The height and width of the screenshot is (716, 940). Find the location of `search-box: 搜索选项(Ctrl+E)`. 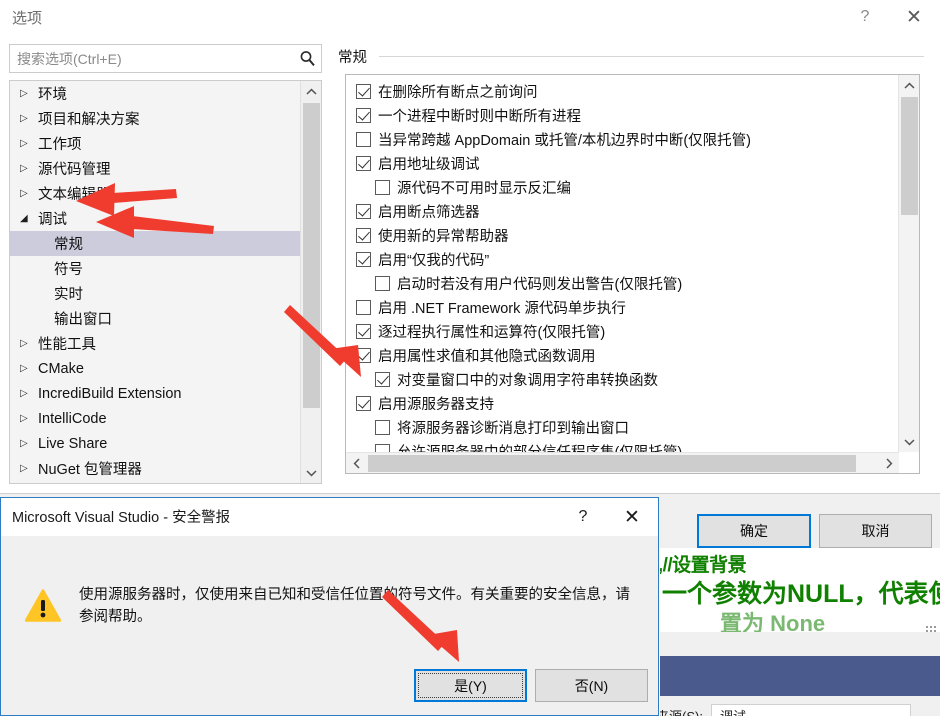

search-box: 搜索选项(Ctrl+E) is located at coordinates (165, 58).